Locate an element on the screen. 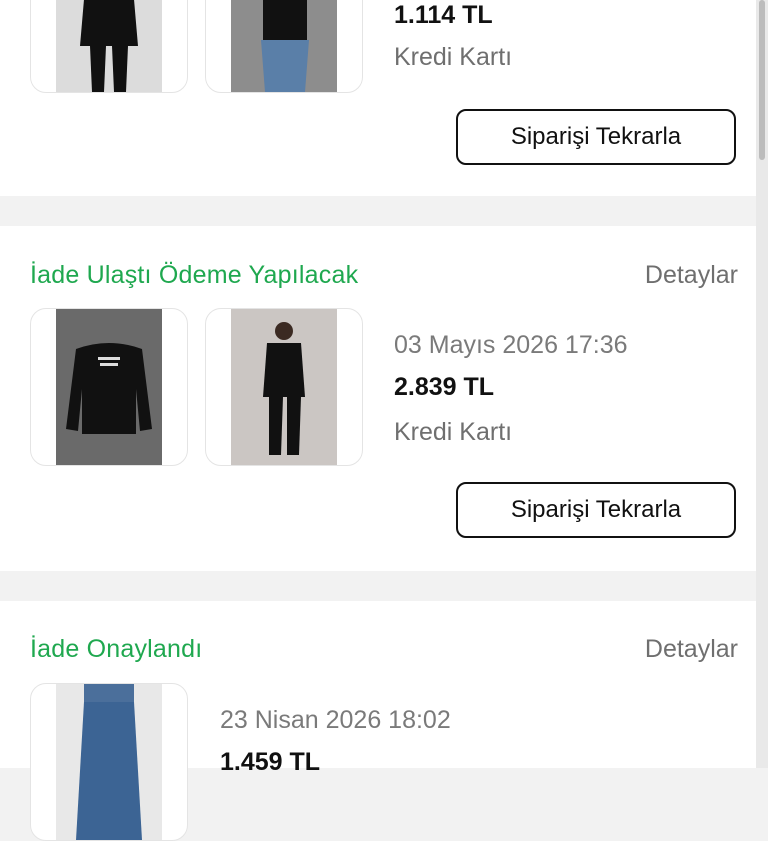  scrollbar is located at coordinates (762, 384).